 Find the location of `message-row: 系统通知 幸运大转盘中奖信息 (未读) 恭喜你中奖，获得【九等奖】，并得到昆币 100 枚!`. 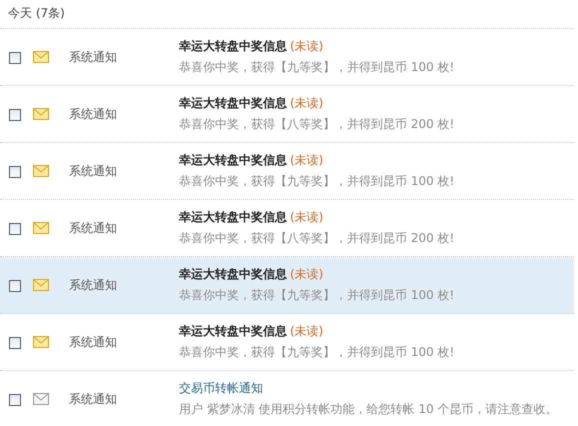

message-row: 系统通知 幸运大转盘中奖信息 (未读) 恭喜你中奖，获得【九等奖】，并得到昆币 100 枚! is located at coordinates (287, 285).